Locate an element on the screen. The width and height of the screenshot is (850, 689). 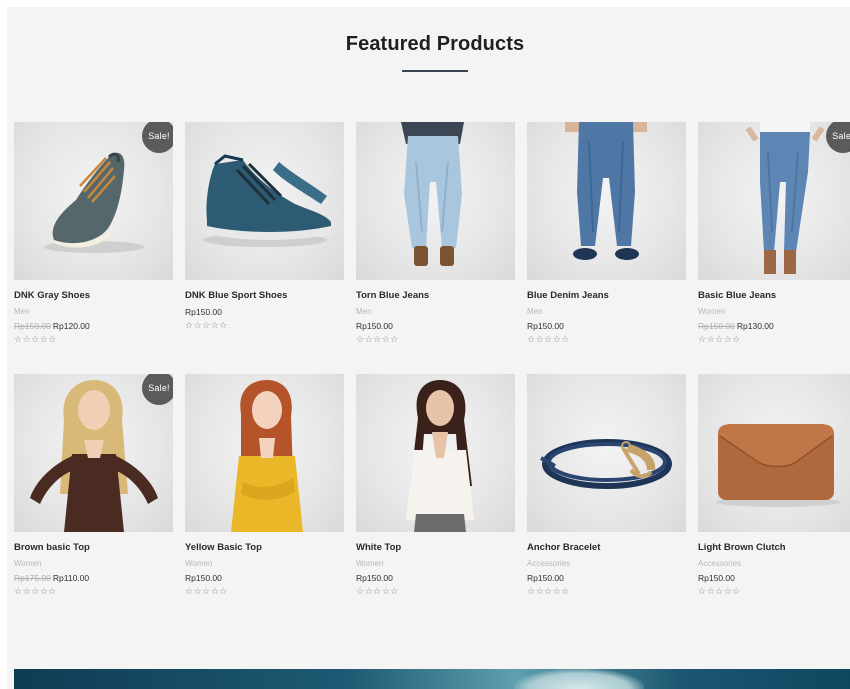
product-name: Torn Blue Jeans is located at coordinates (435, 295).